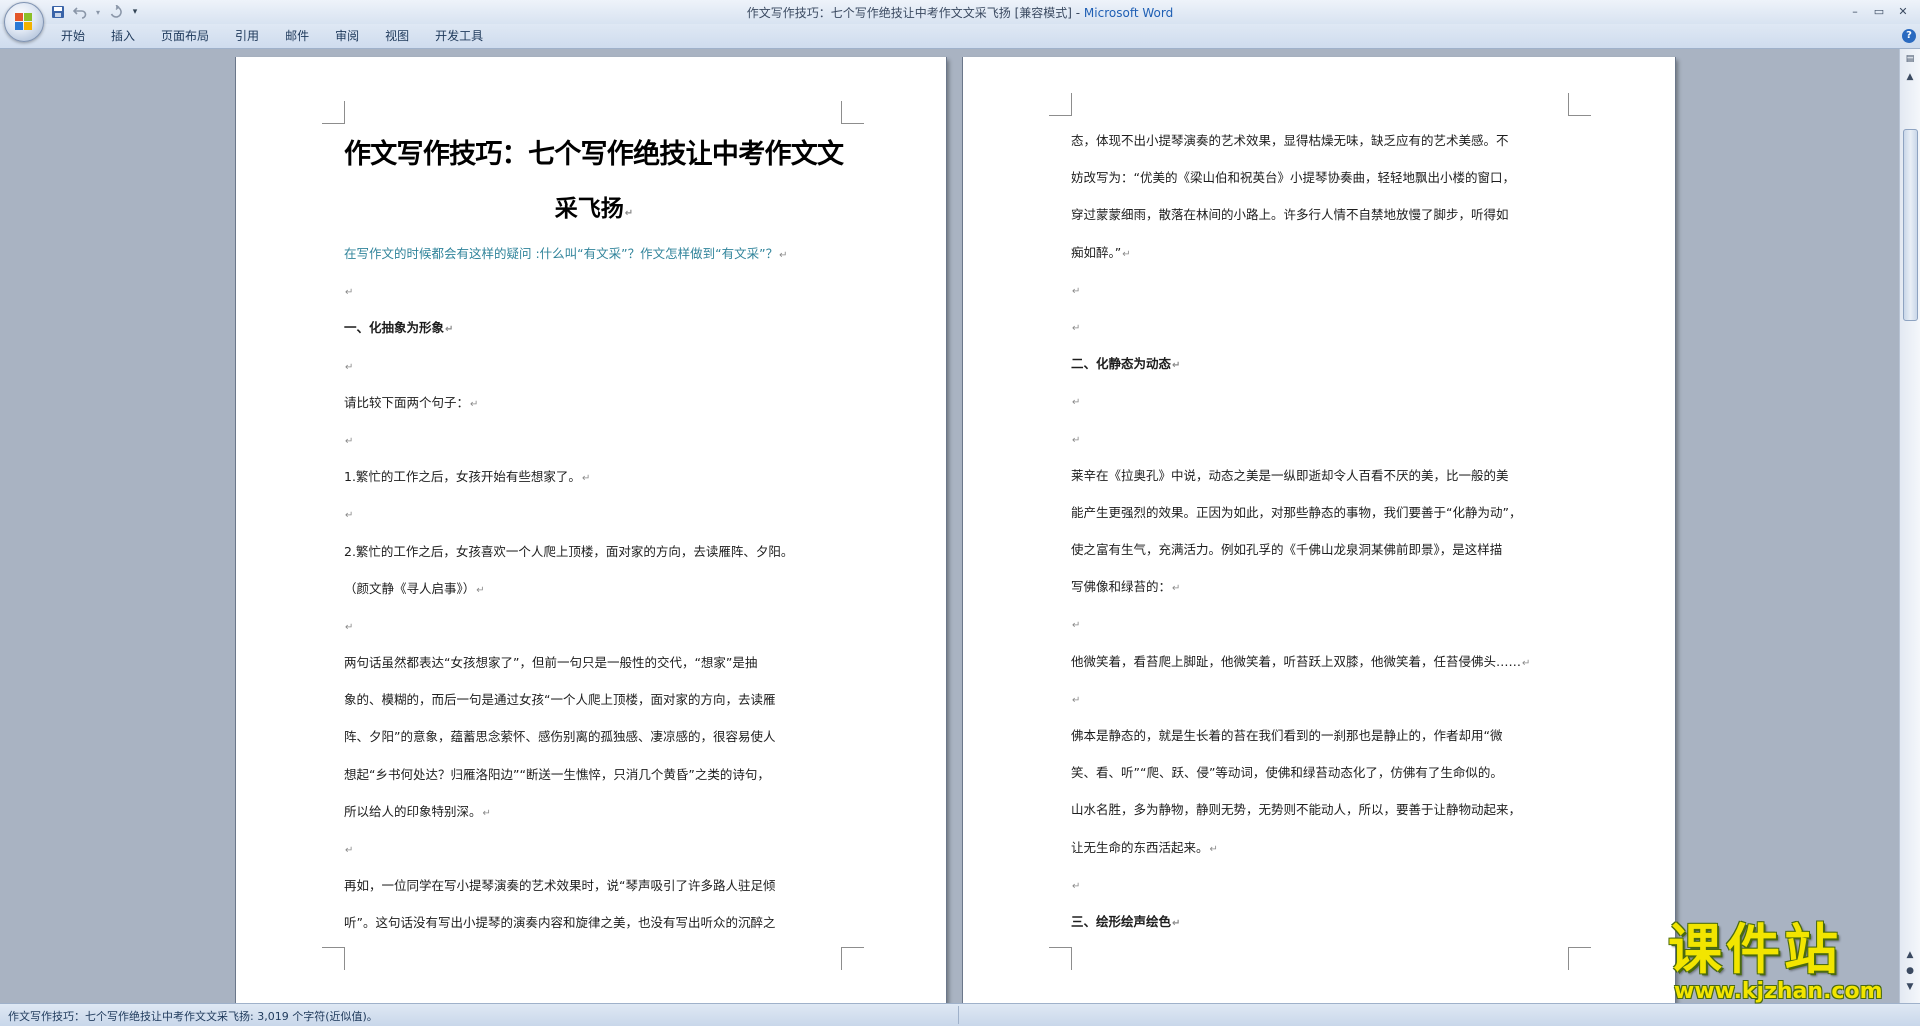  I want to click on text-line: 能产生更强烈的效果。正因为如此，对那些静态的事物，我们要善于“化静为动”，, so click(1321, 512).